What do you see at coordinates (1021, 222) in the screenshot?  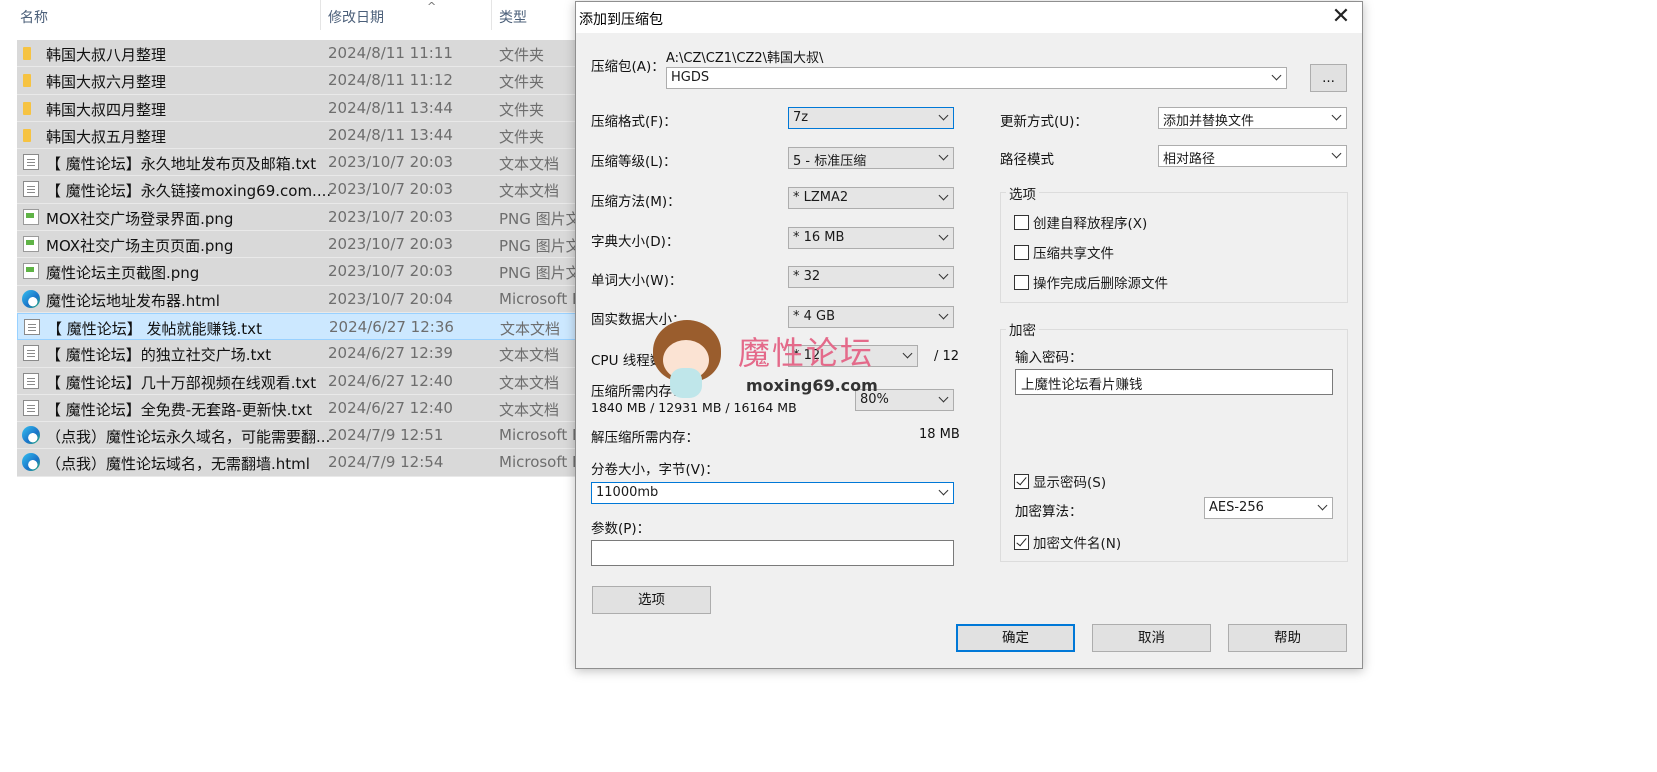 I see `sfx-checkbox-box` at bounding box center [1021, 222].